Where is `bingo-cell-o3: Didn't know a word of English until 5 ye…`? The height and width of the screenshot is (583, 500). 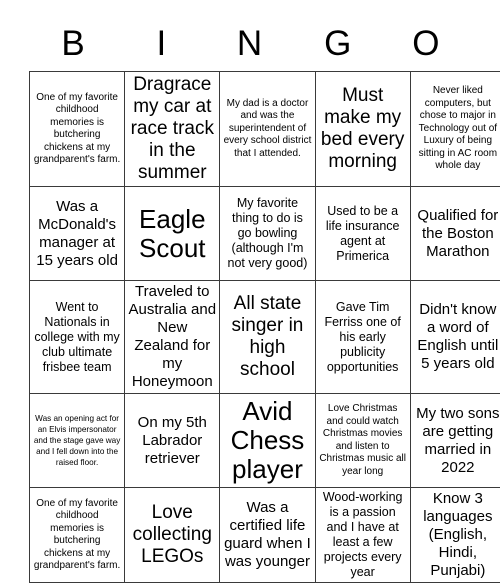 bingo-cell-o3: Didn't know a word of English until 5 ye… is located at coordinates (455, 337).